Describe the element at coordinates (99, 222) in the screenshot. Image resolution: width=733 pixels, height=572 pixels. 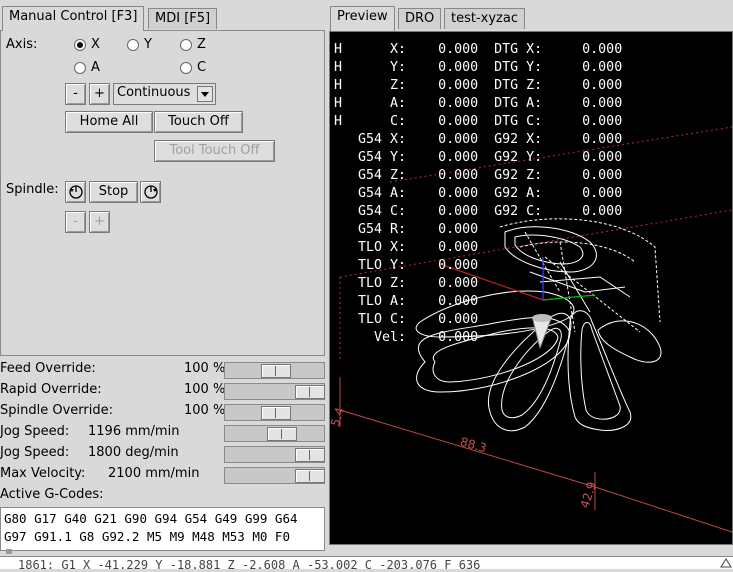
I see `spindle-plus-button: +` at that location.